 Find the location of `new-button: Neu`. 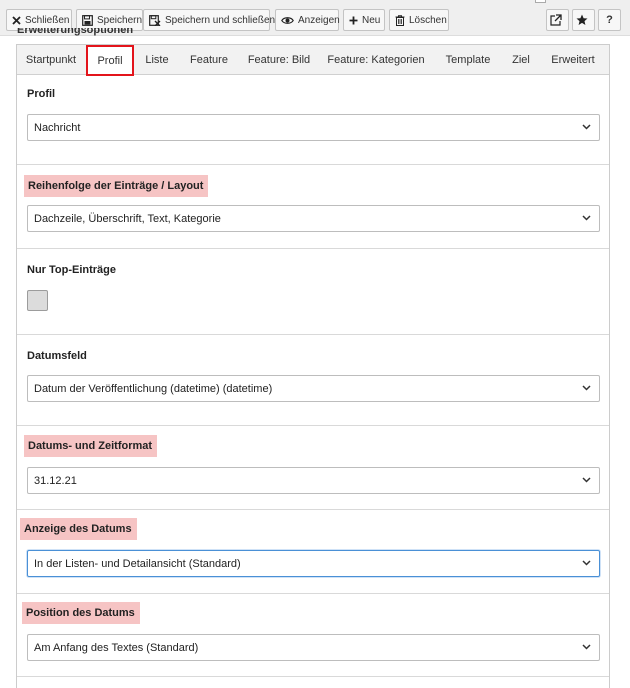

new-button: Neu is located at coordinates (364, 20).